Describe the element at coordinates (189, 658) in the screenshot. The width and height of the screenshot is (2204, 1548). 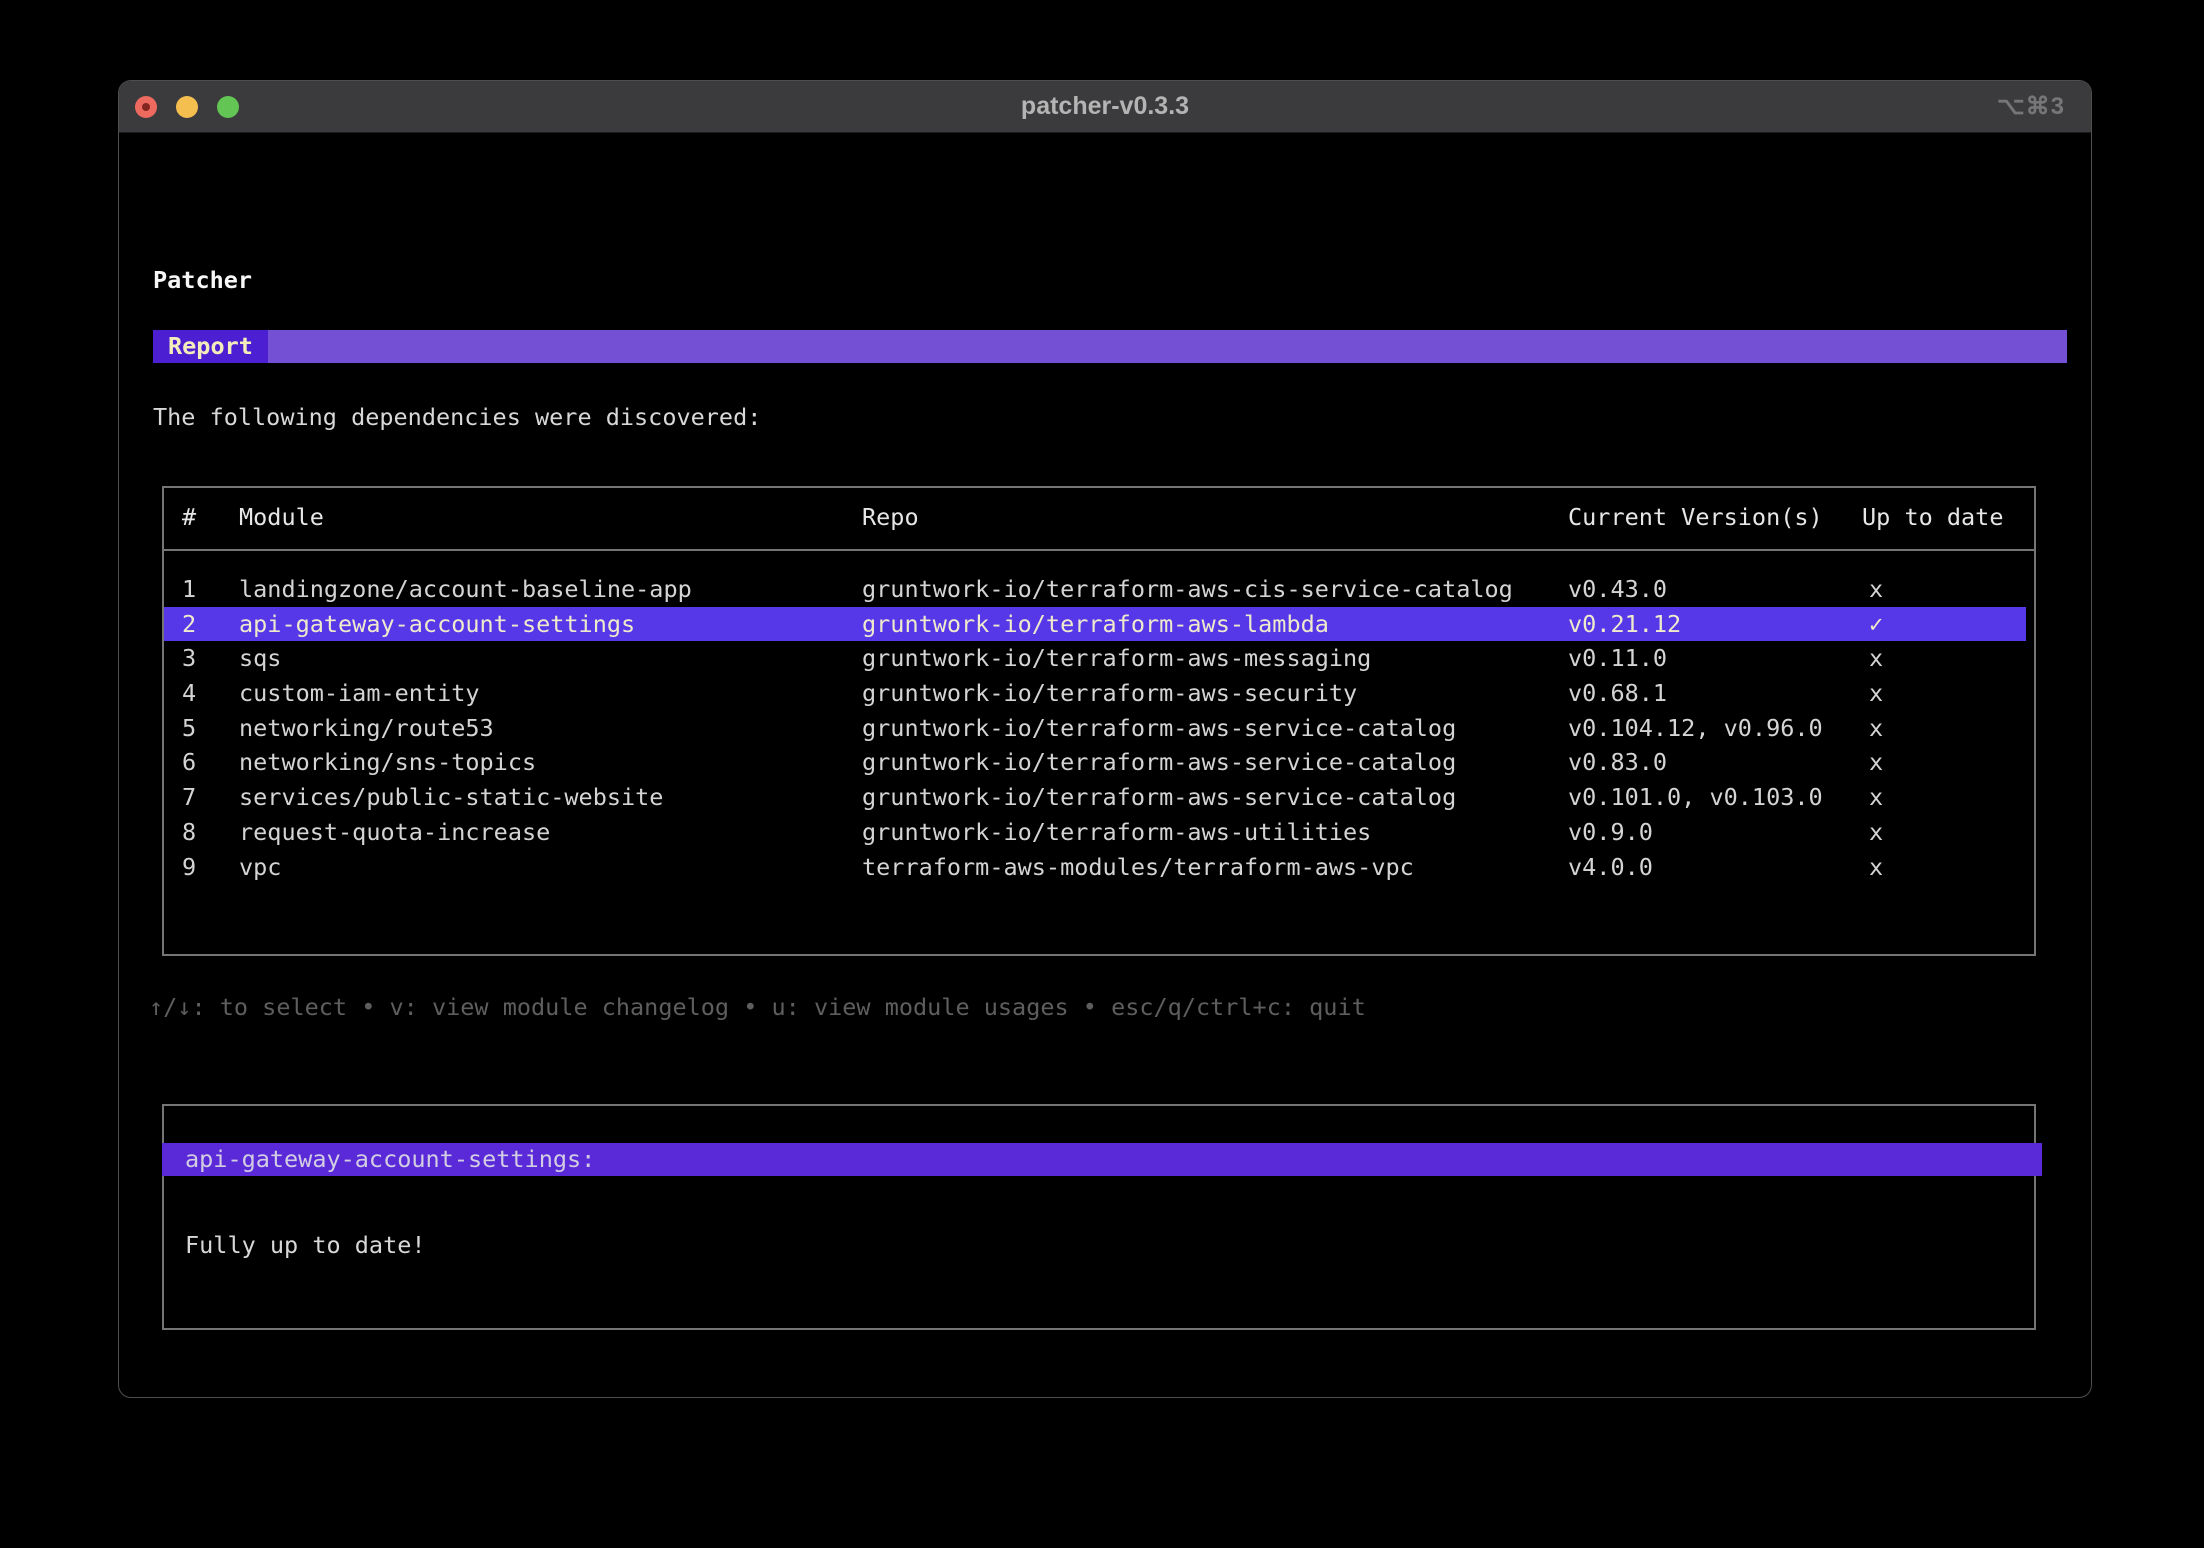
I see `row-index: 3` at that location.